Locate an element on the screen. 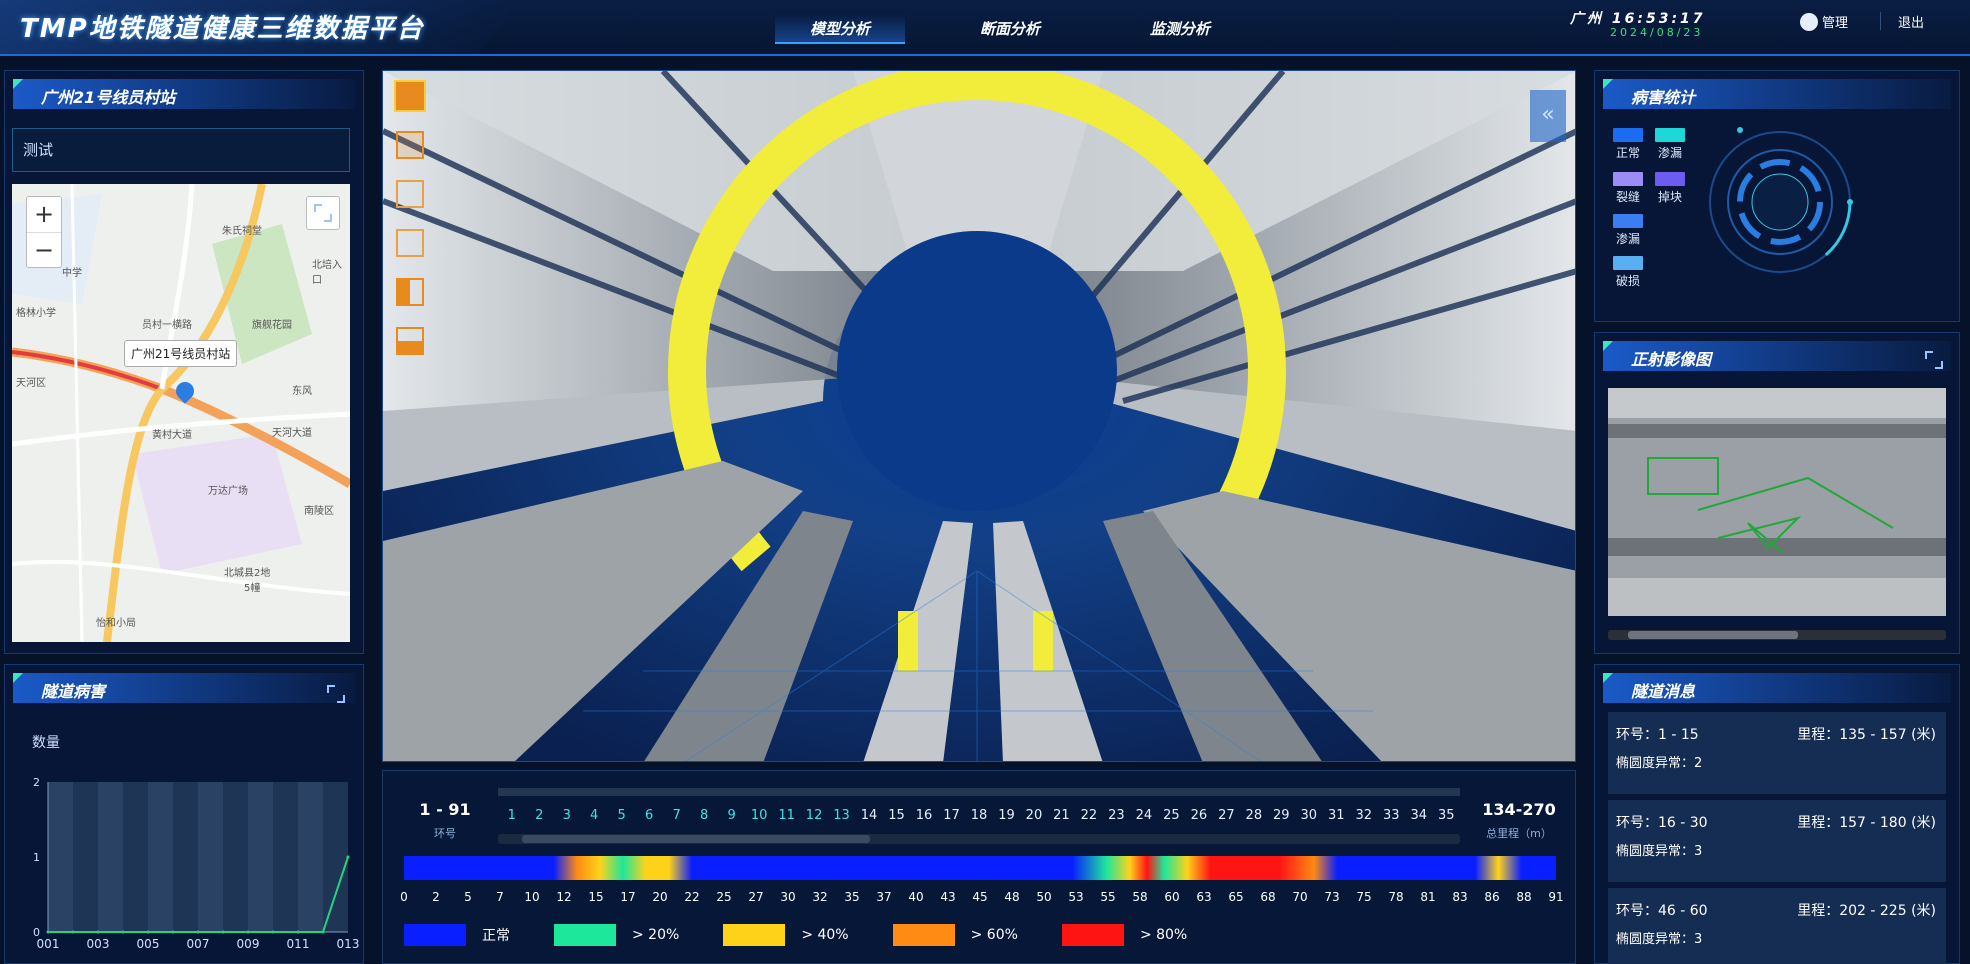 The image size is (1970, 964). ring-number: 13 is located at coordinates (841, 816).